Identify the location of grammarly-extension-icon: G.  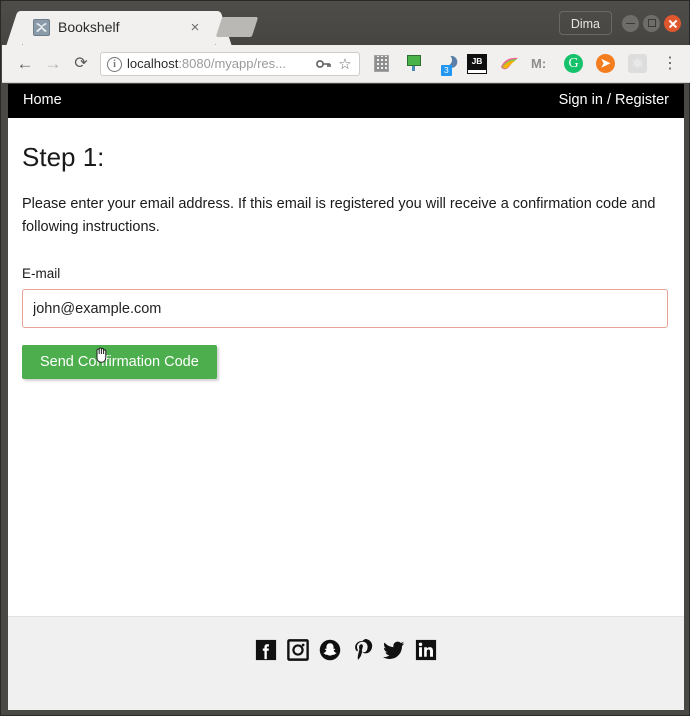
(573, 63).